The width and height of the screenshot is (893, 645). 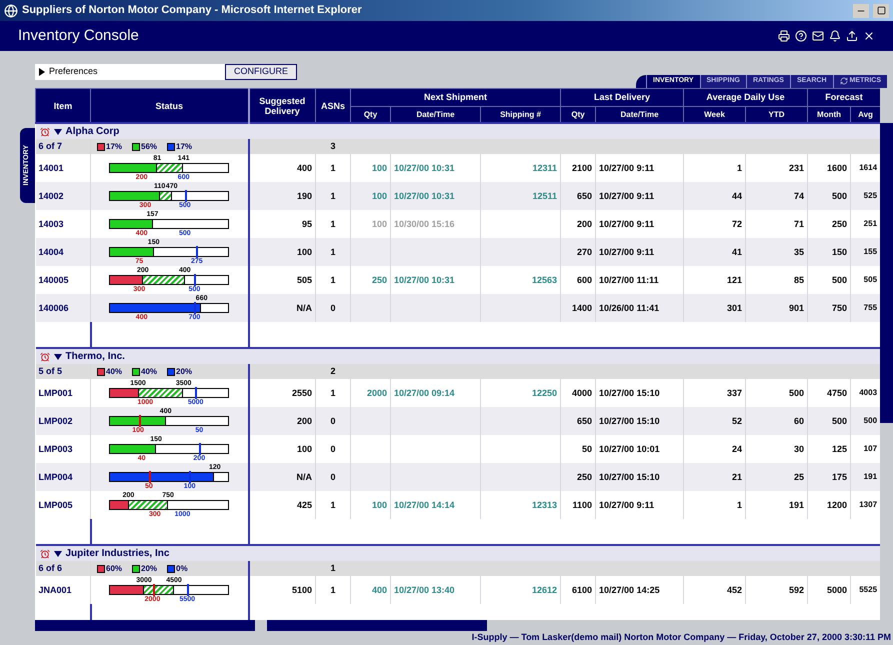 What do you see at coordinates (799, 195) in the screenshot?
I see `table-cell: 74` at bounding box center [799, 195].